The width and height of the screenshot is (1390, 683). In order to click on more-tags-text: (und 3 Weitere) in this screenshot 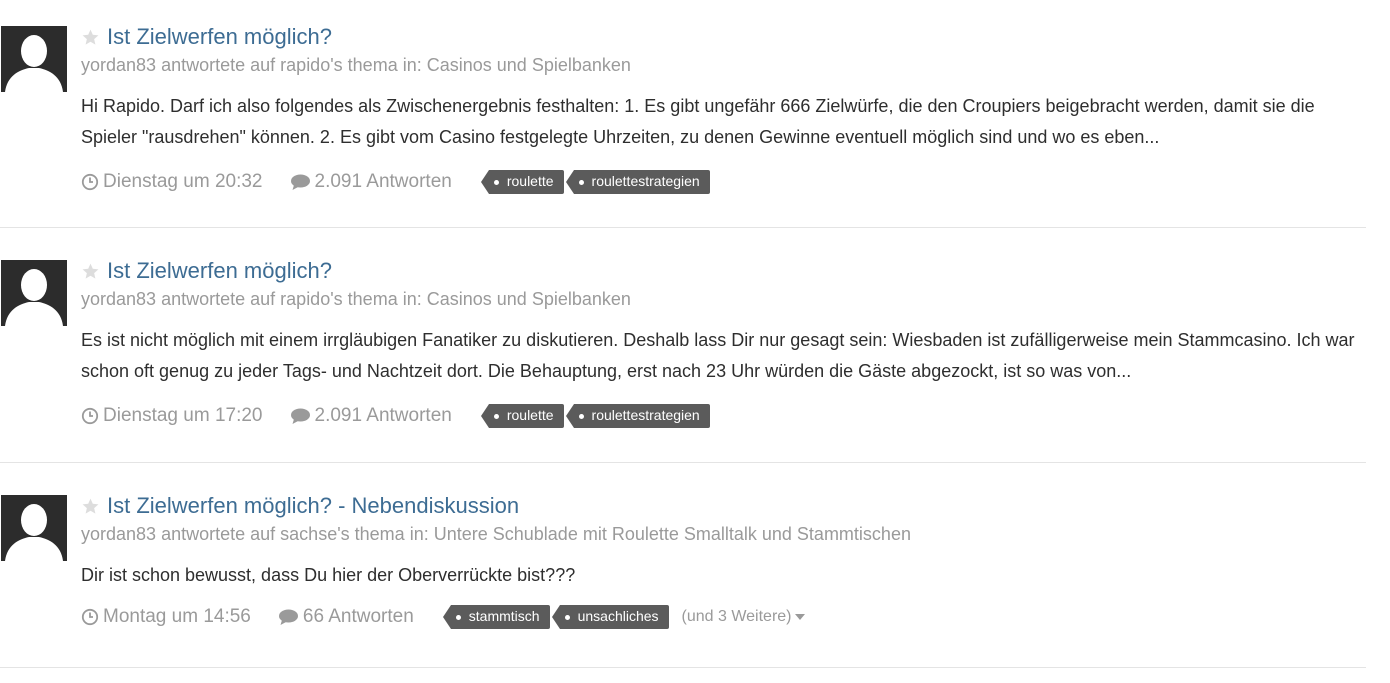, I will do `click(736, 616)`.